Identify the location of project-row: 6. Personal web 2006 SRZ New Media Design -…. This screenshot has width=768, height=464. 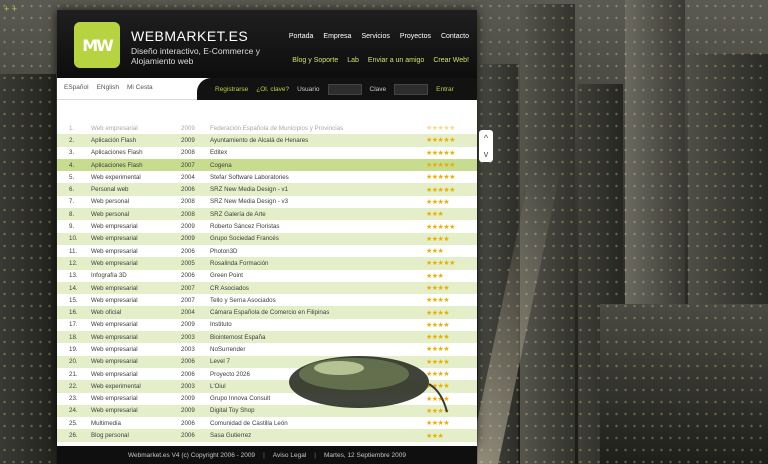
(267, 189).